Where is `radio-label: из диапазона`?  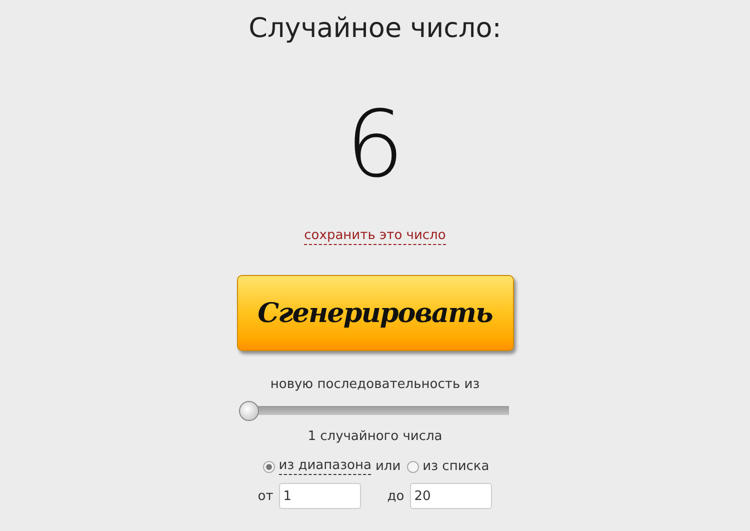
radio-label: из диапазона is located at coordinates (325, 466).